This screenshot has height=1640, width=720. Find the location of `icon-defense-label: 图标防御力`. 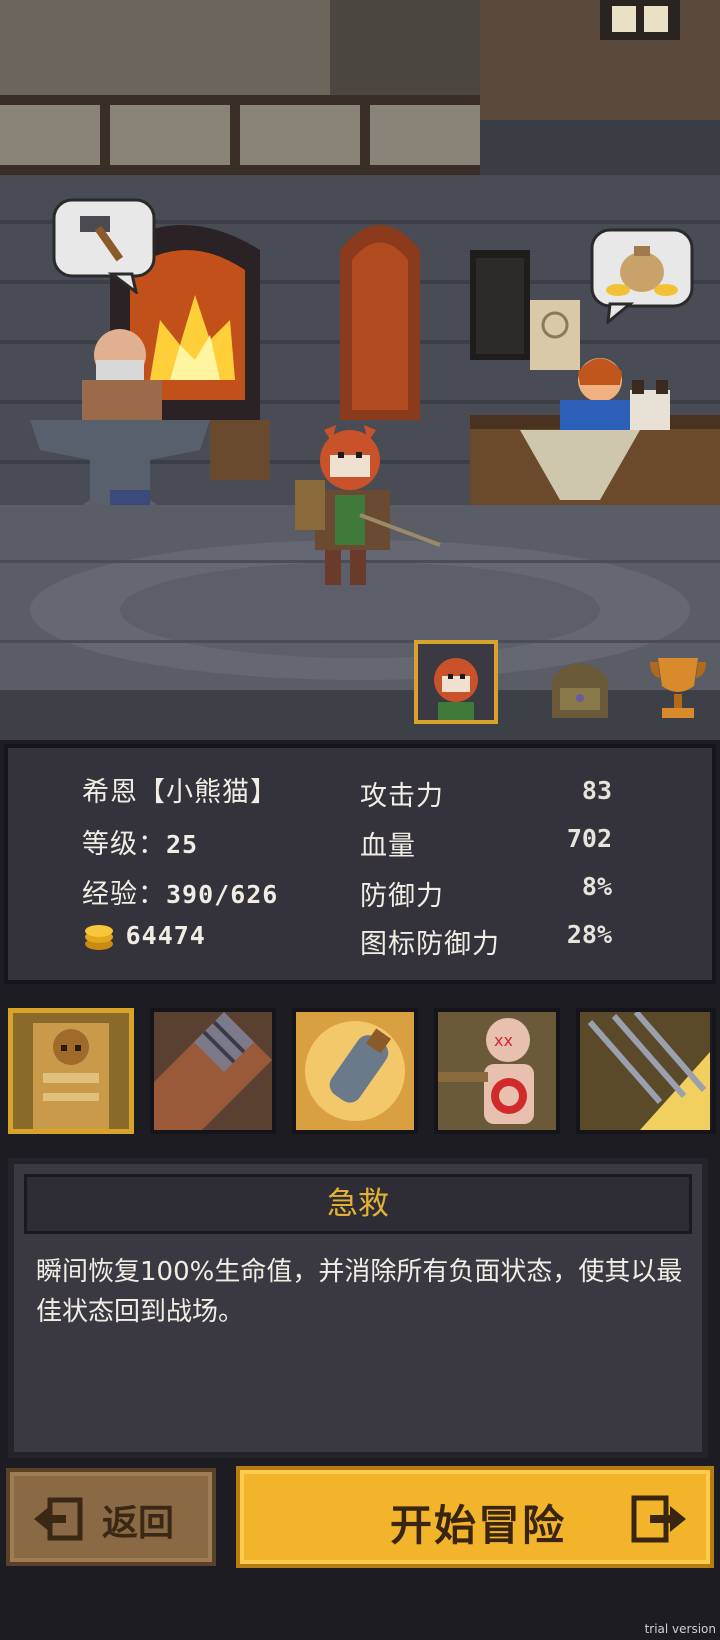

icon-defense-label: 图标防御力 is located at coordinates (430, 944).